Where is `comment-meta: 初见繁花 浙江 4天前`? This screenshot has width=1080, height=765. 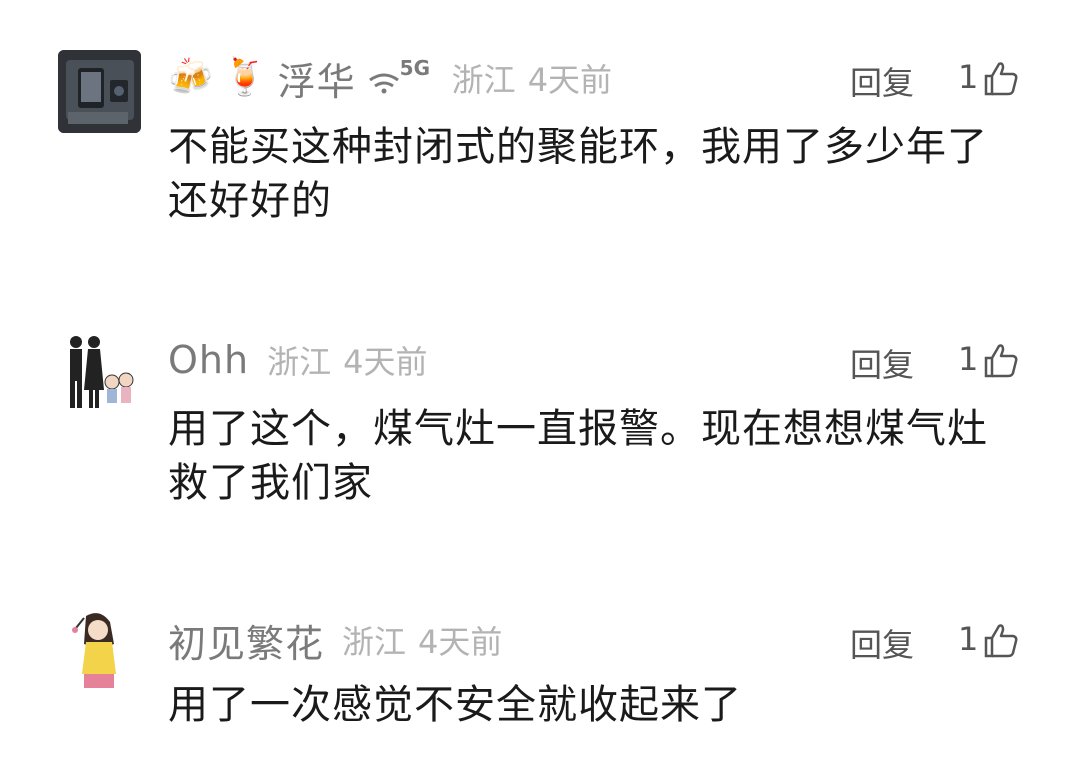
comment-meta: 初见繁花 浙江 4天前 is located at coordinates (335, 640).